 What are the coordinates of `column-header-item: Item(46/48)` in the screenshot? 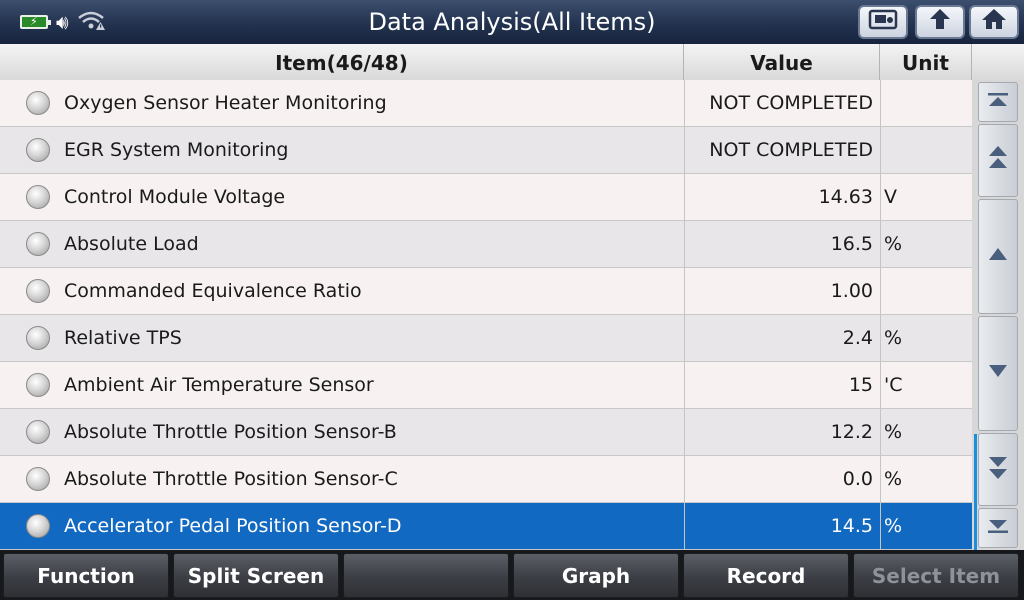 It's located at (342, 62).